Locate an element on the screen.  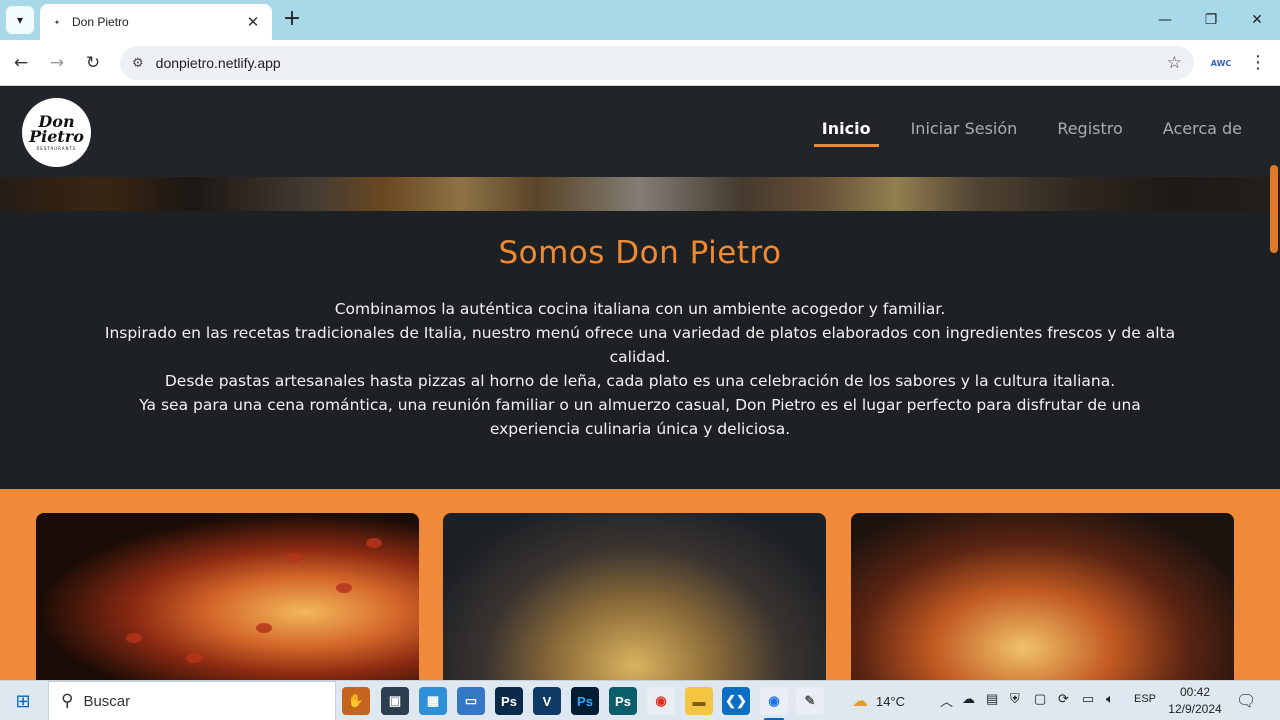
search-placeholder: Buscar is located at coordinates (107, 701).